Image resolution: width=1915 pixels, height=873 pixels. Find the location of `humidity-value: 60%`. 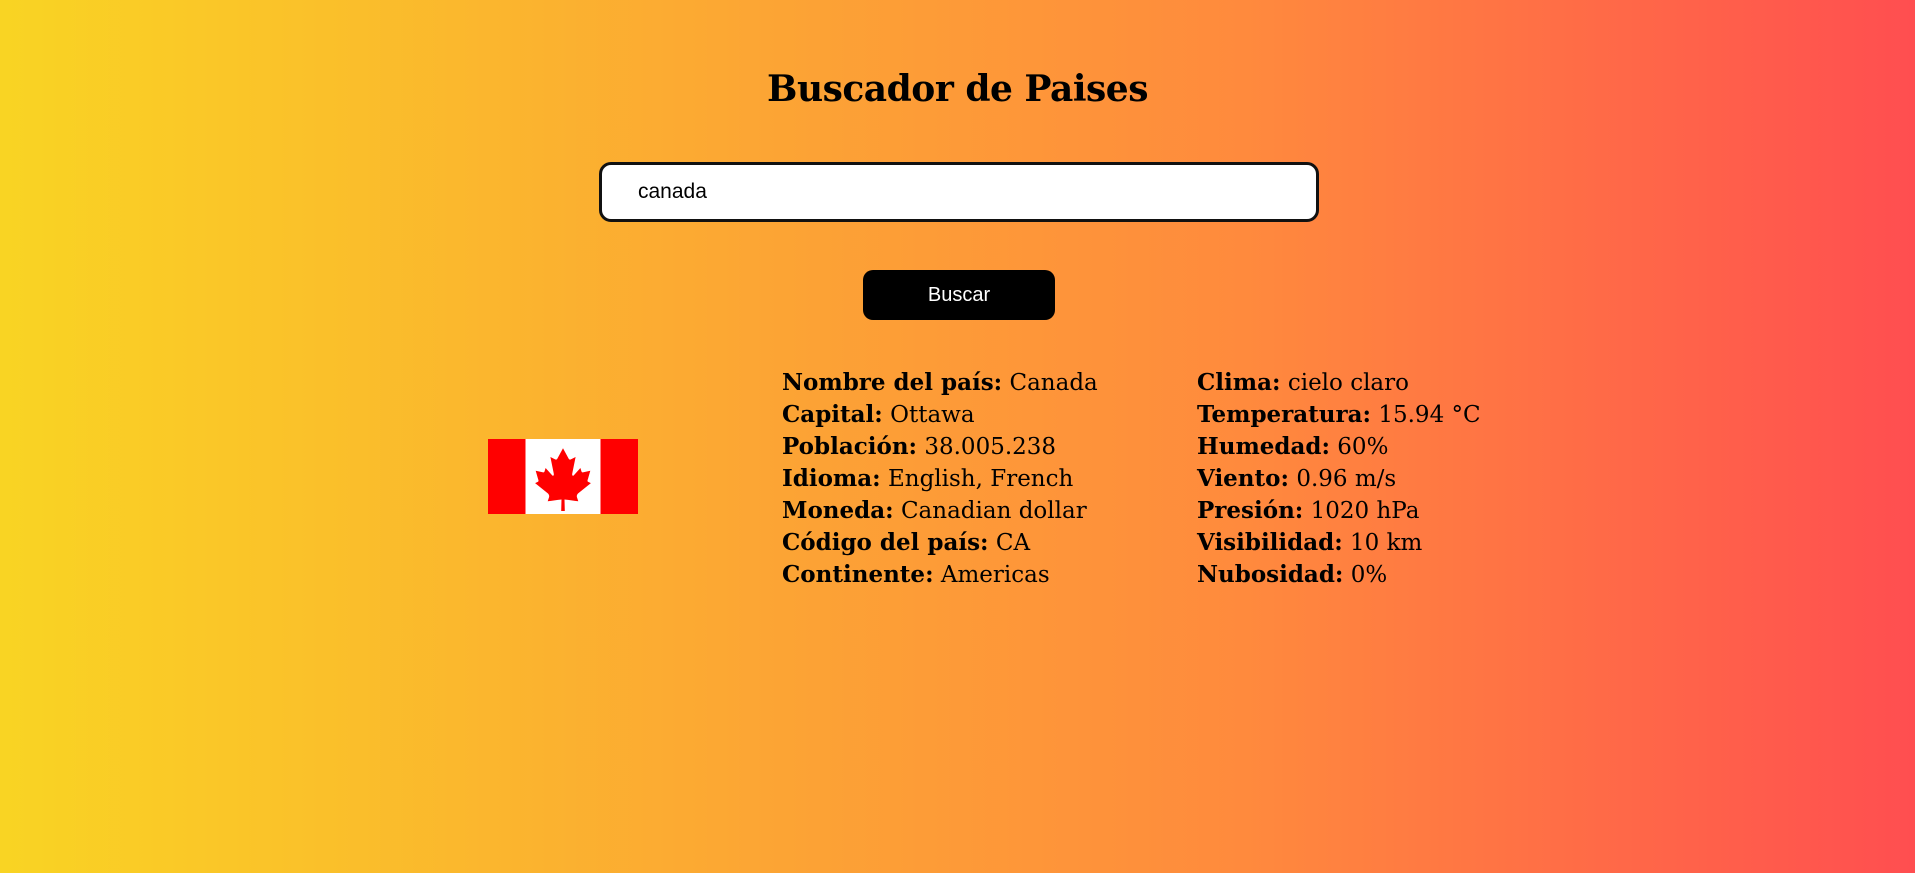

humidity-value: 60% is located at coordinates (1363, 447).